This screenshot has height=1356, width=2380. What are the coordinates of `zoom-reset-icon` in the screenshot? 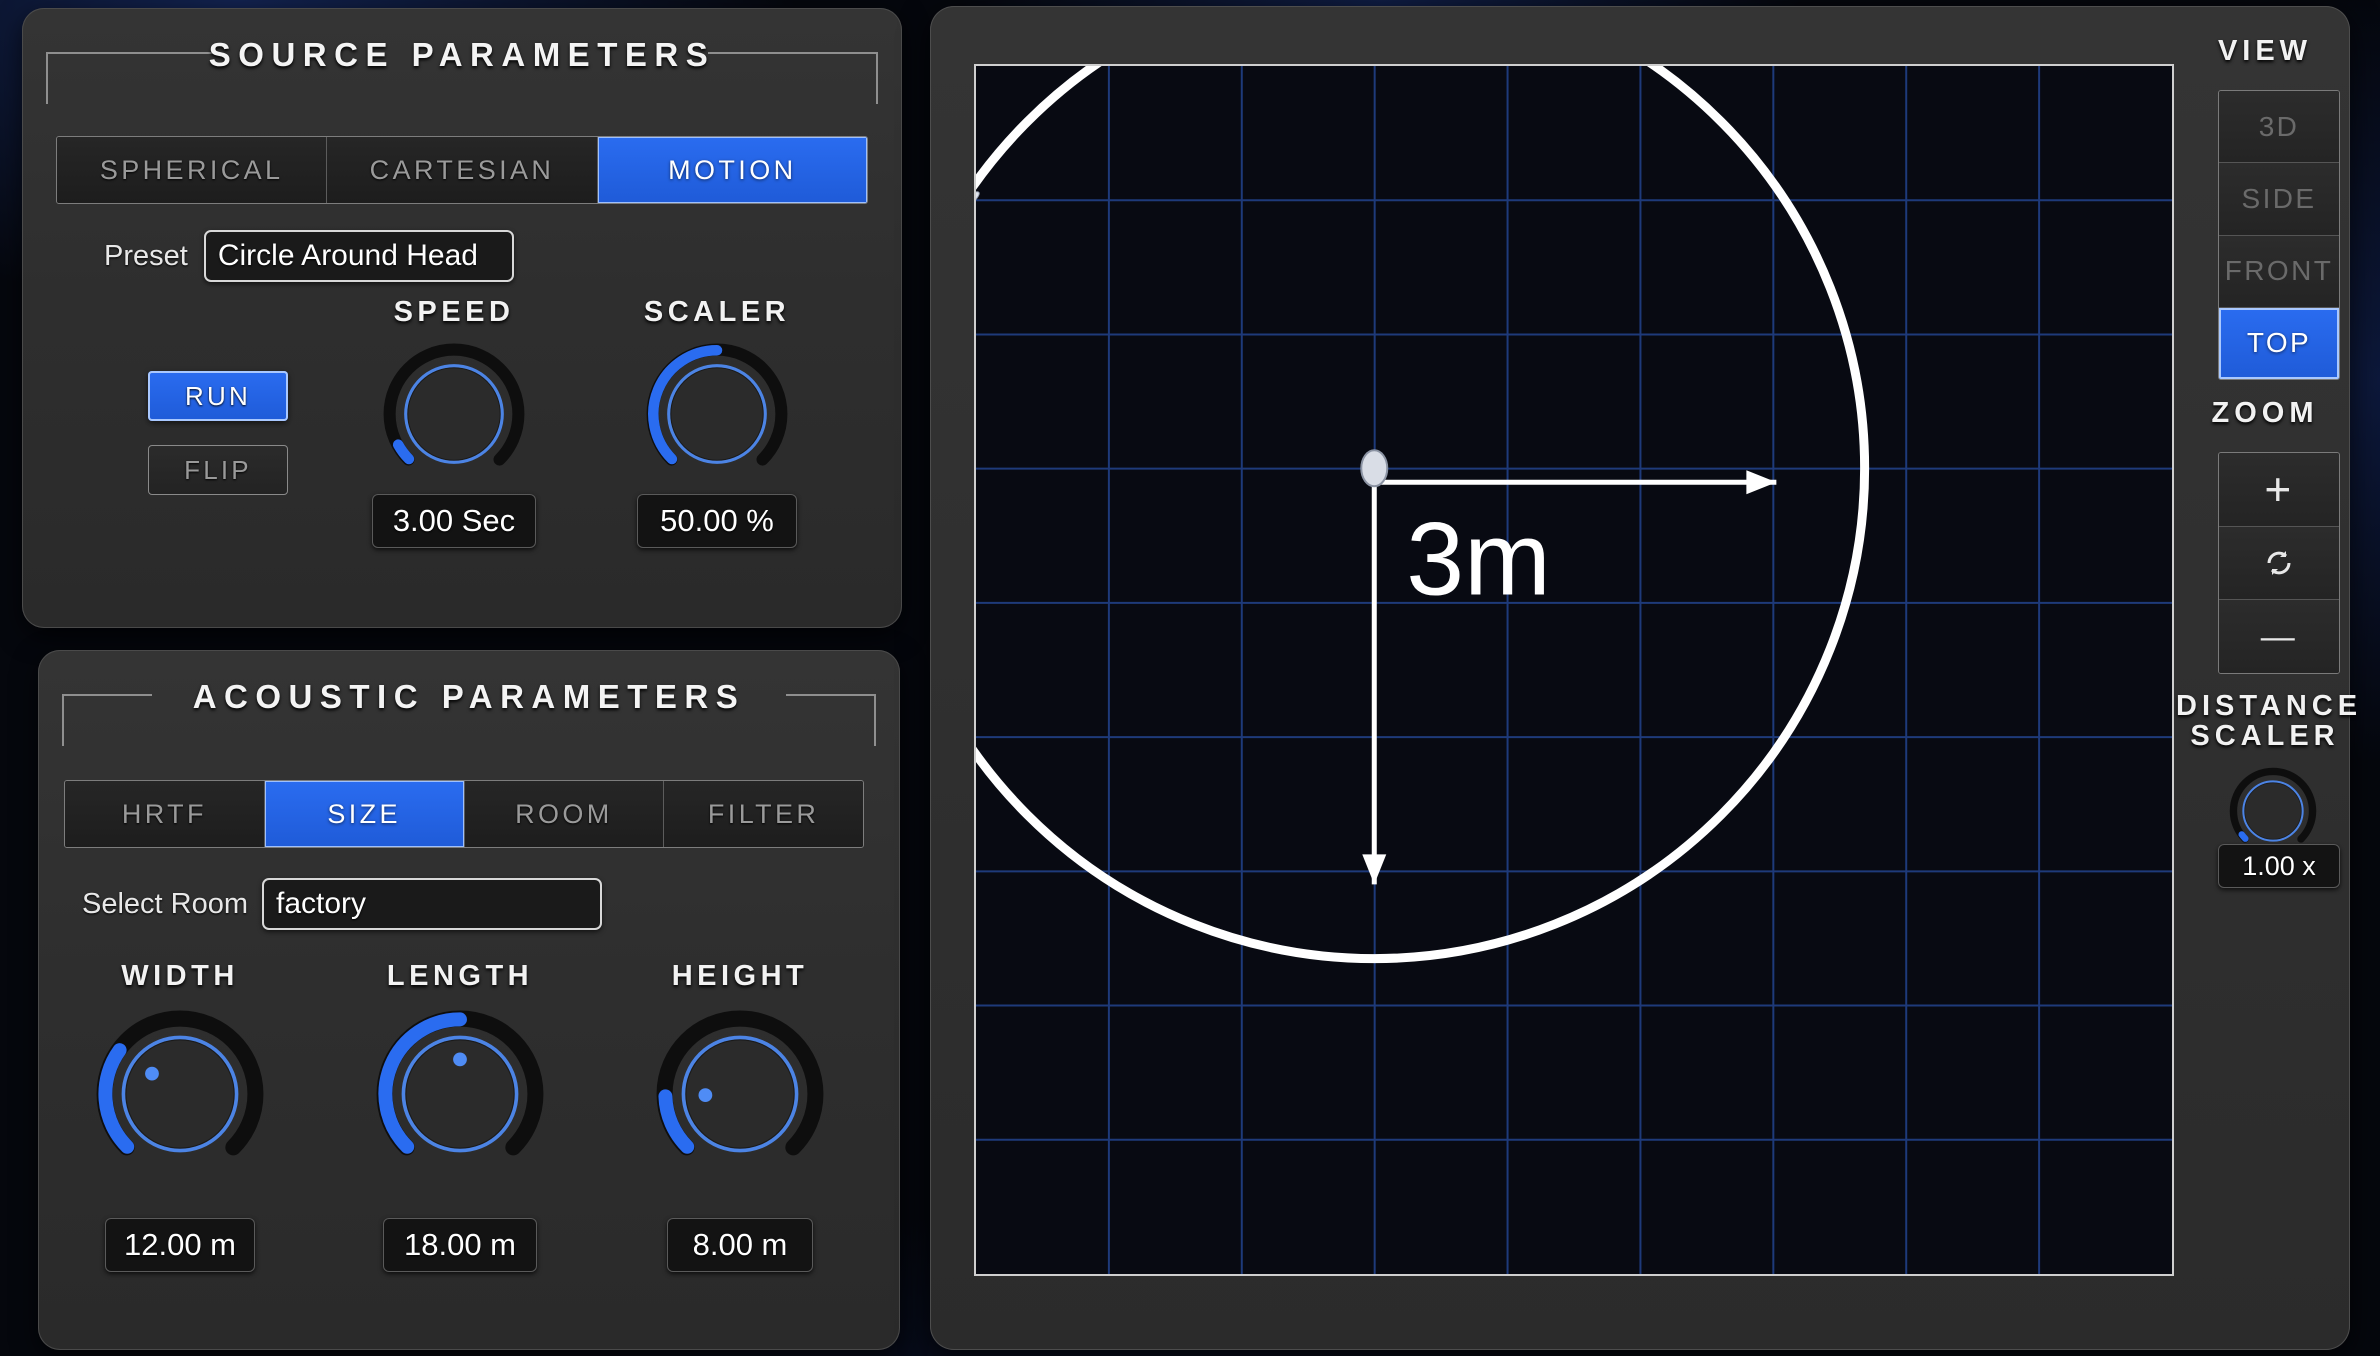 It's located at (2279, 563).